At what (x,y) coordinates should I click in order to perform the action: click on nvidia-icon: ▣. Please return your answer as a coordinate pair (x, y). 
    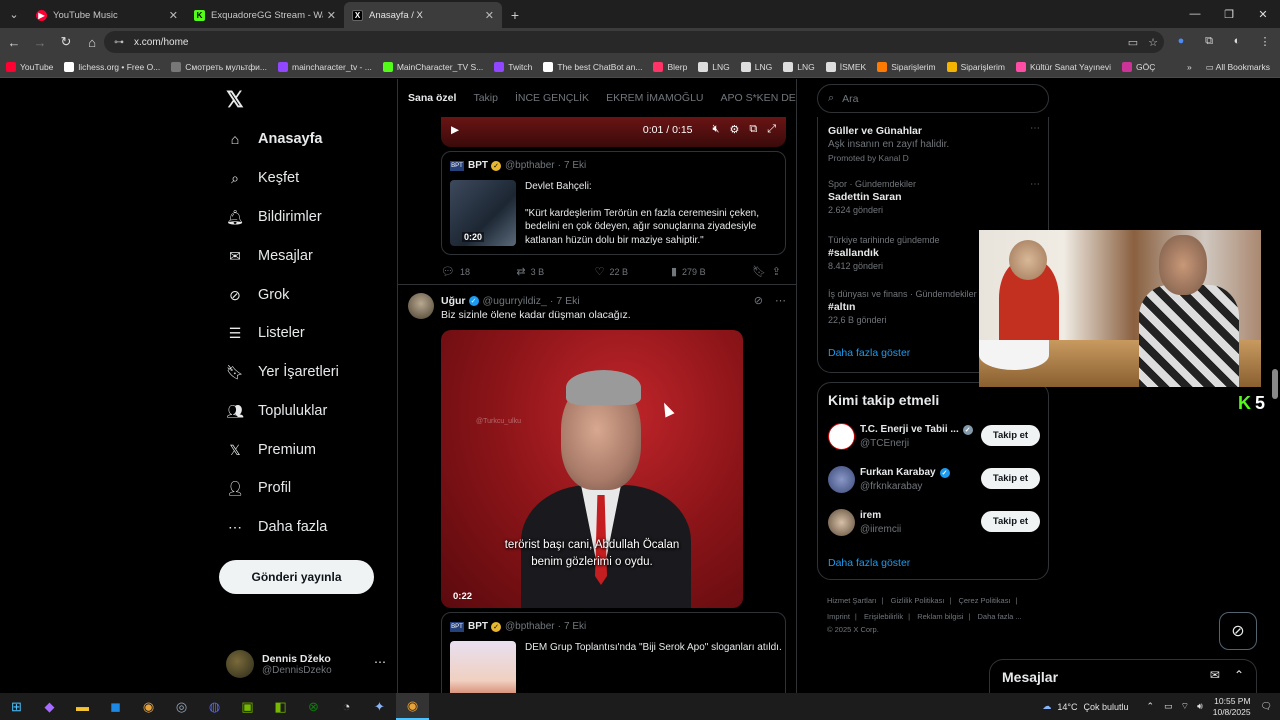
    Looking at the image, I should click on (247, 706).